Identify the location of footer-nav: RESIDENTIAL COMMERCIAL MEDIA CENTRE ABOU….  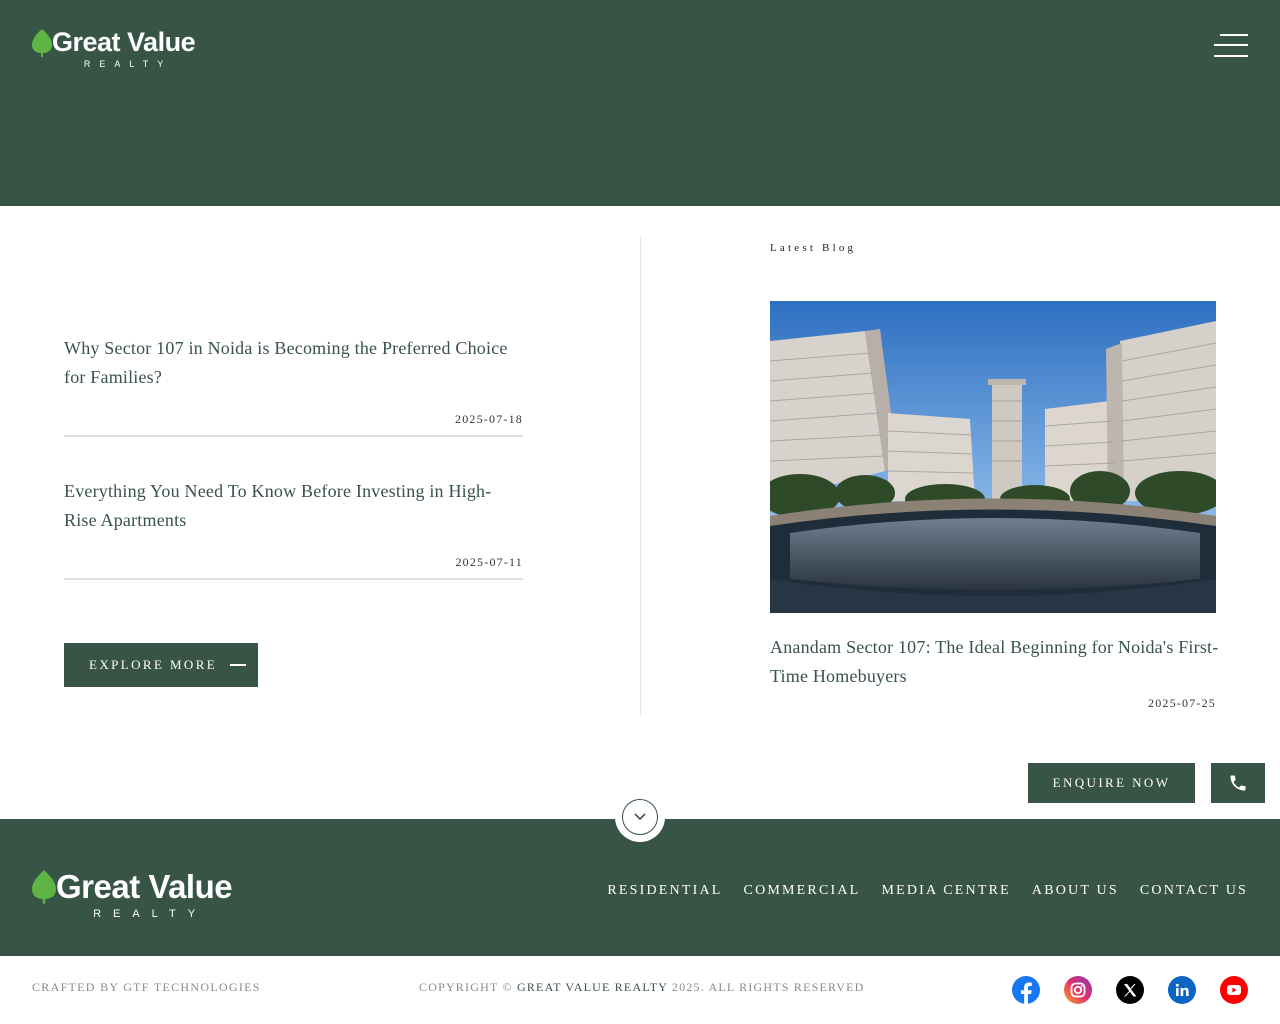
(927, 891).